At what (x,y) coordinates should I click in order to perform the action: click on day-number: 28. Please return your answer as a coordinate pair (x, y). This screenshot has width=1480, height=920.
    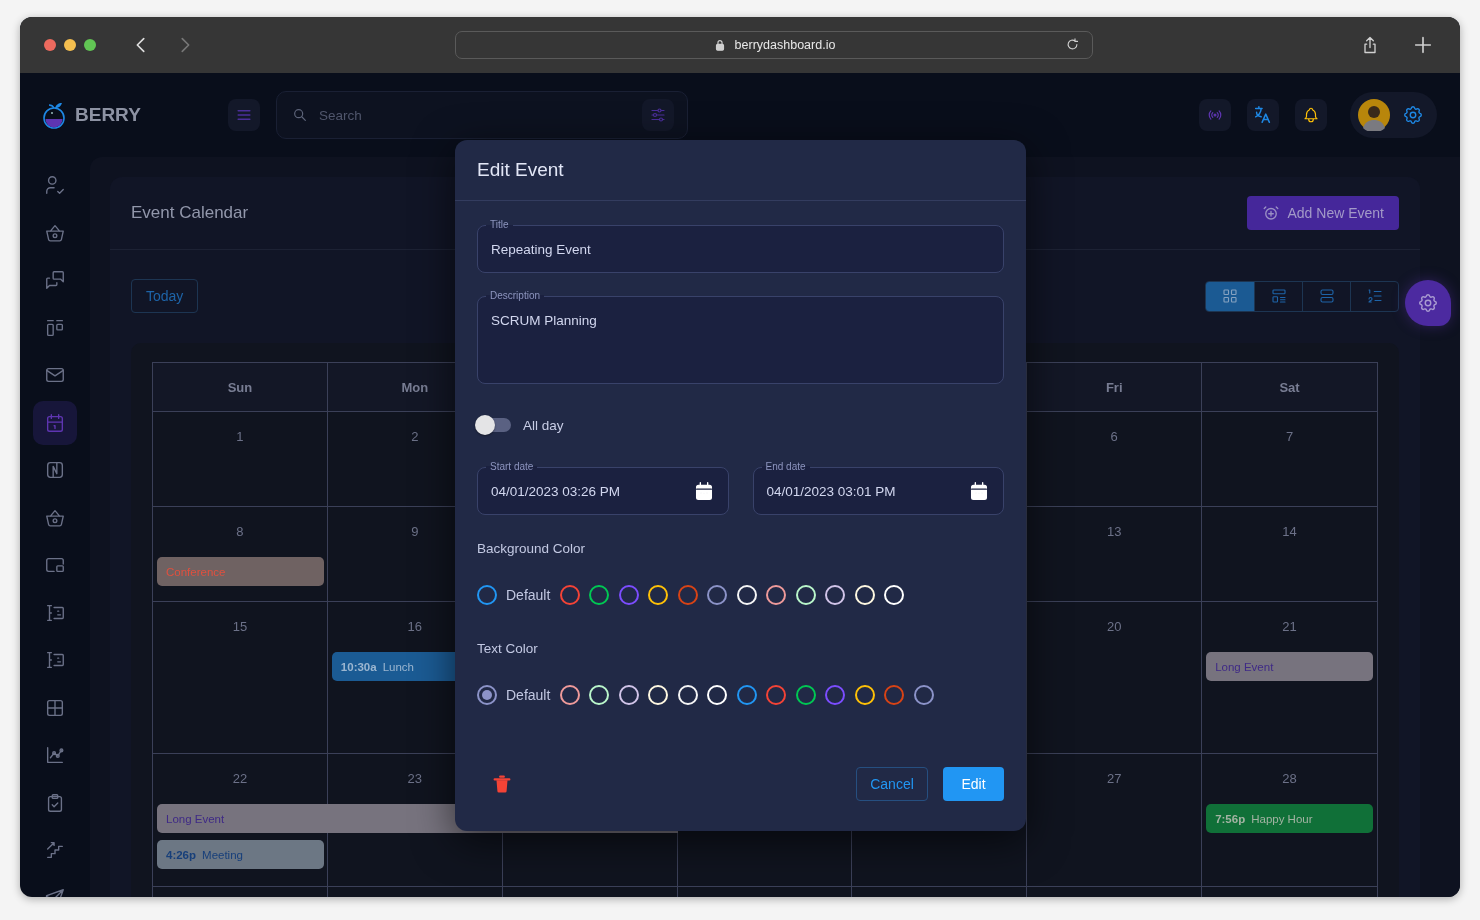
    Looking at the image, I should click on (1289, 779).